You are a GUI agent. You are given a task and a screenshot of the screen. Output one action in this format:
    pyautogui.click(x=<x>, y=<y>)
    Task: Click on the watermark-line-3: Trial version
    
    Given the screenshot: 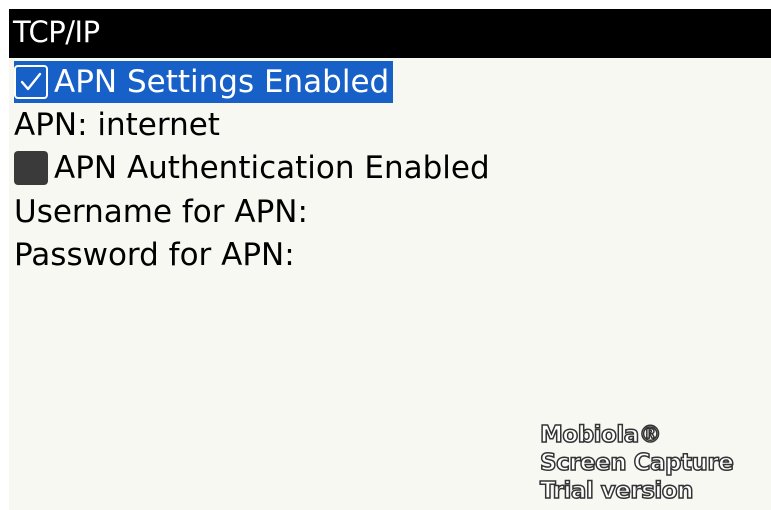 What is the action you would take?
    pyautogui.click(x=616, y=491)
    